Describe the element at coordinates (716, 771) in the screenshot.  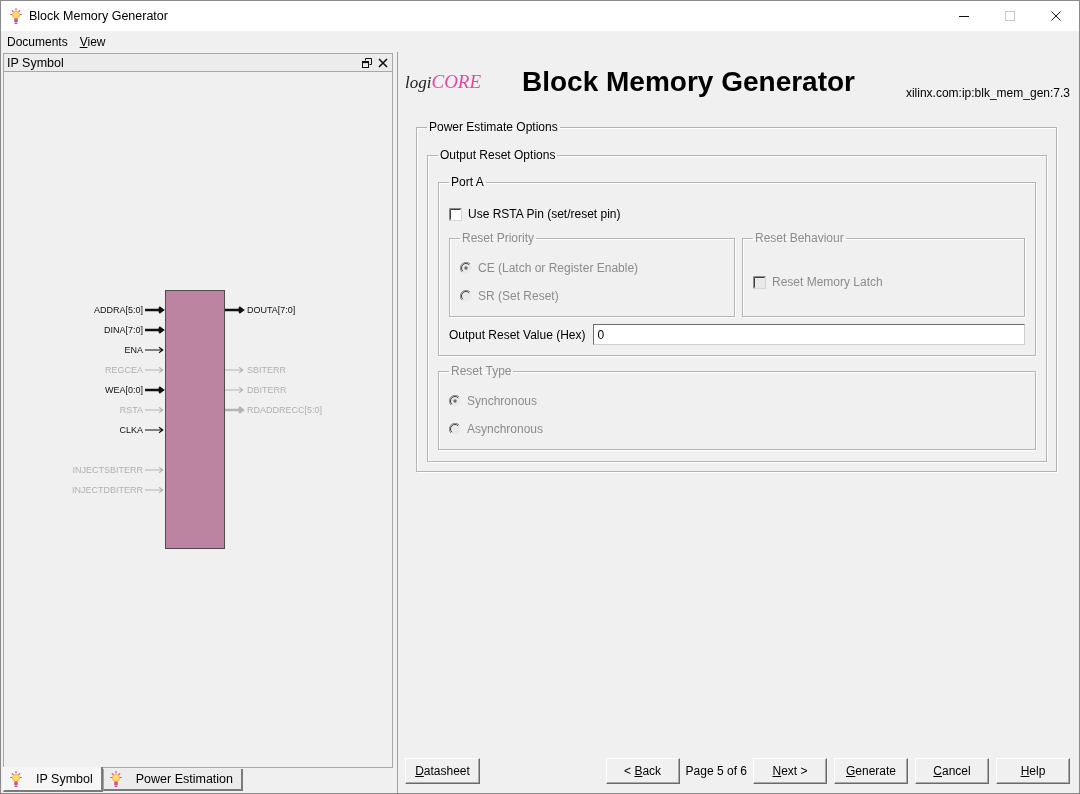
I see `page-indicator: Page 5 of 6` at that location.